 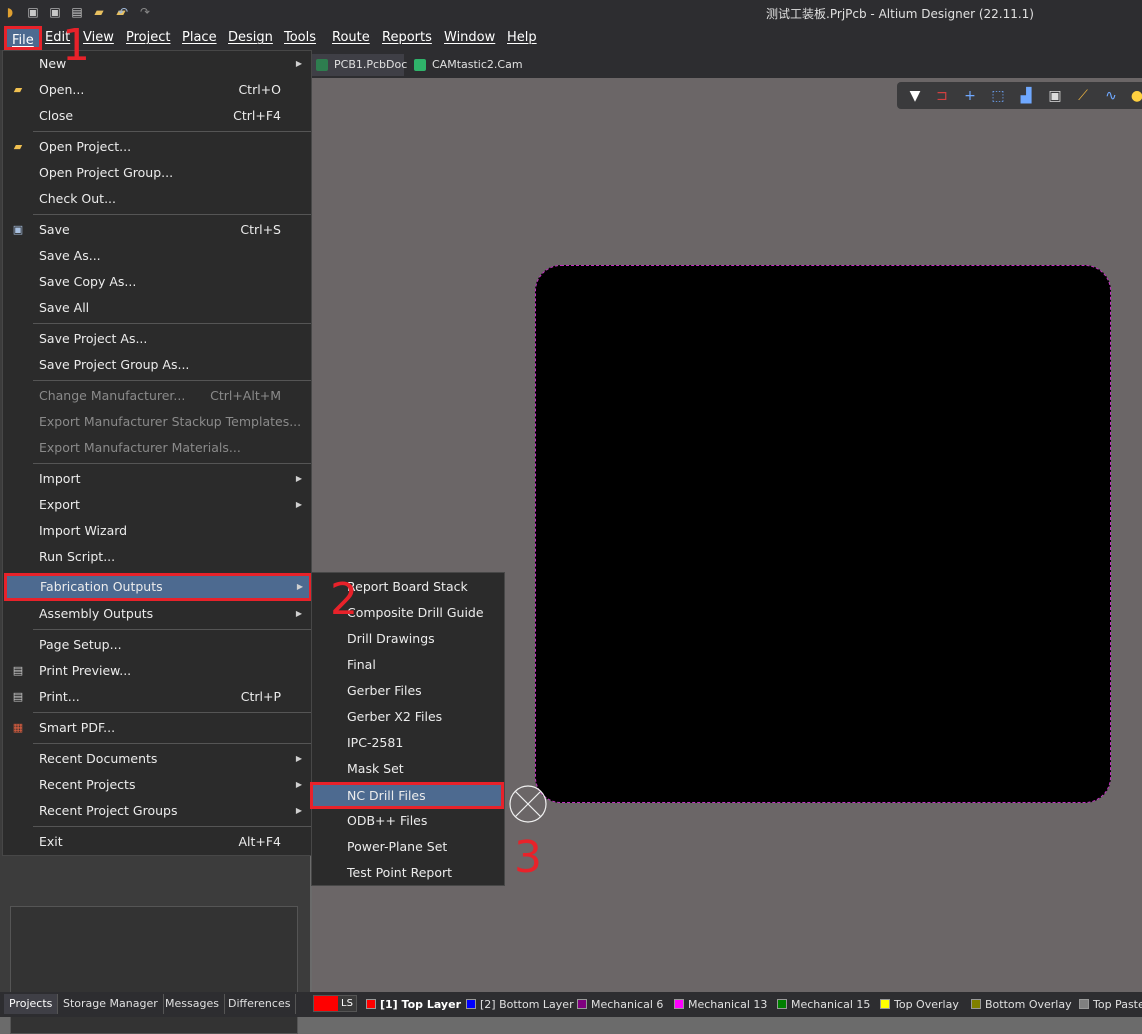 I want to click on submenu-item-label: ODB++ Files, so click(x=387, y=820).